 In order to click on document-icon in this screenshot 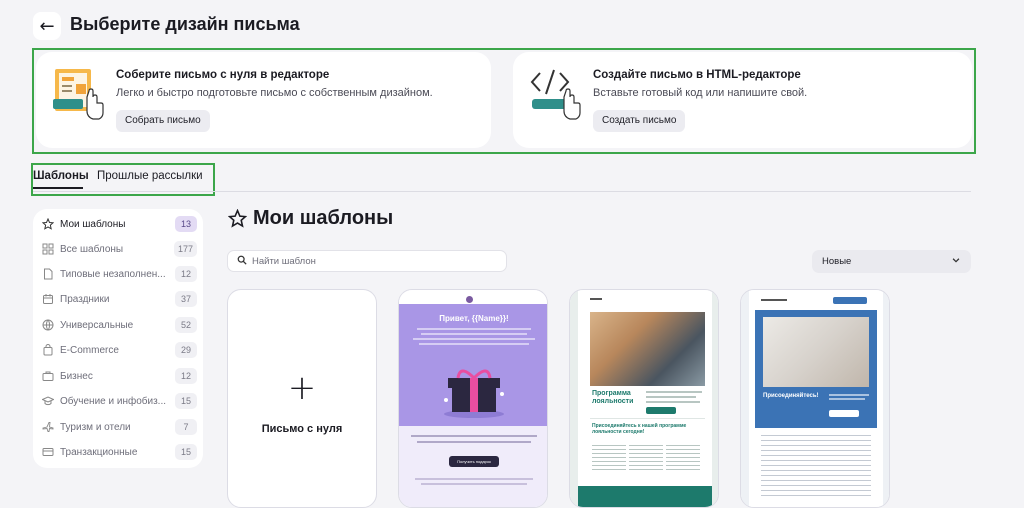, I will do `click(48, 274)`.